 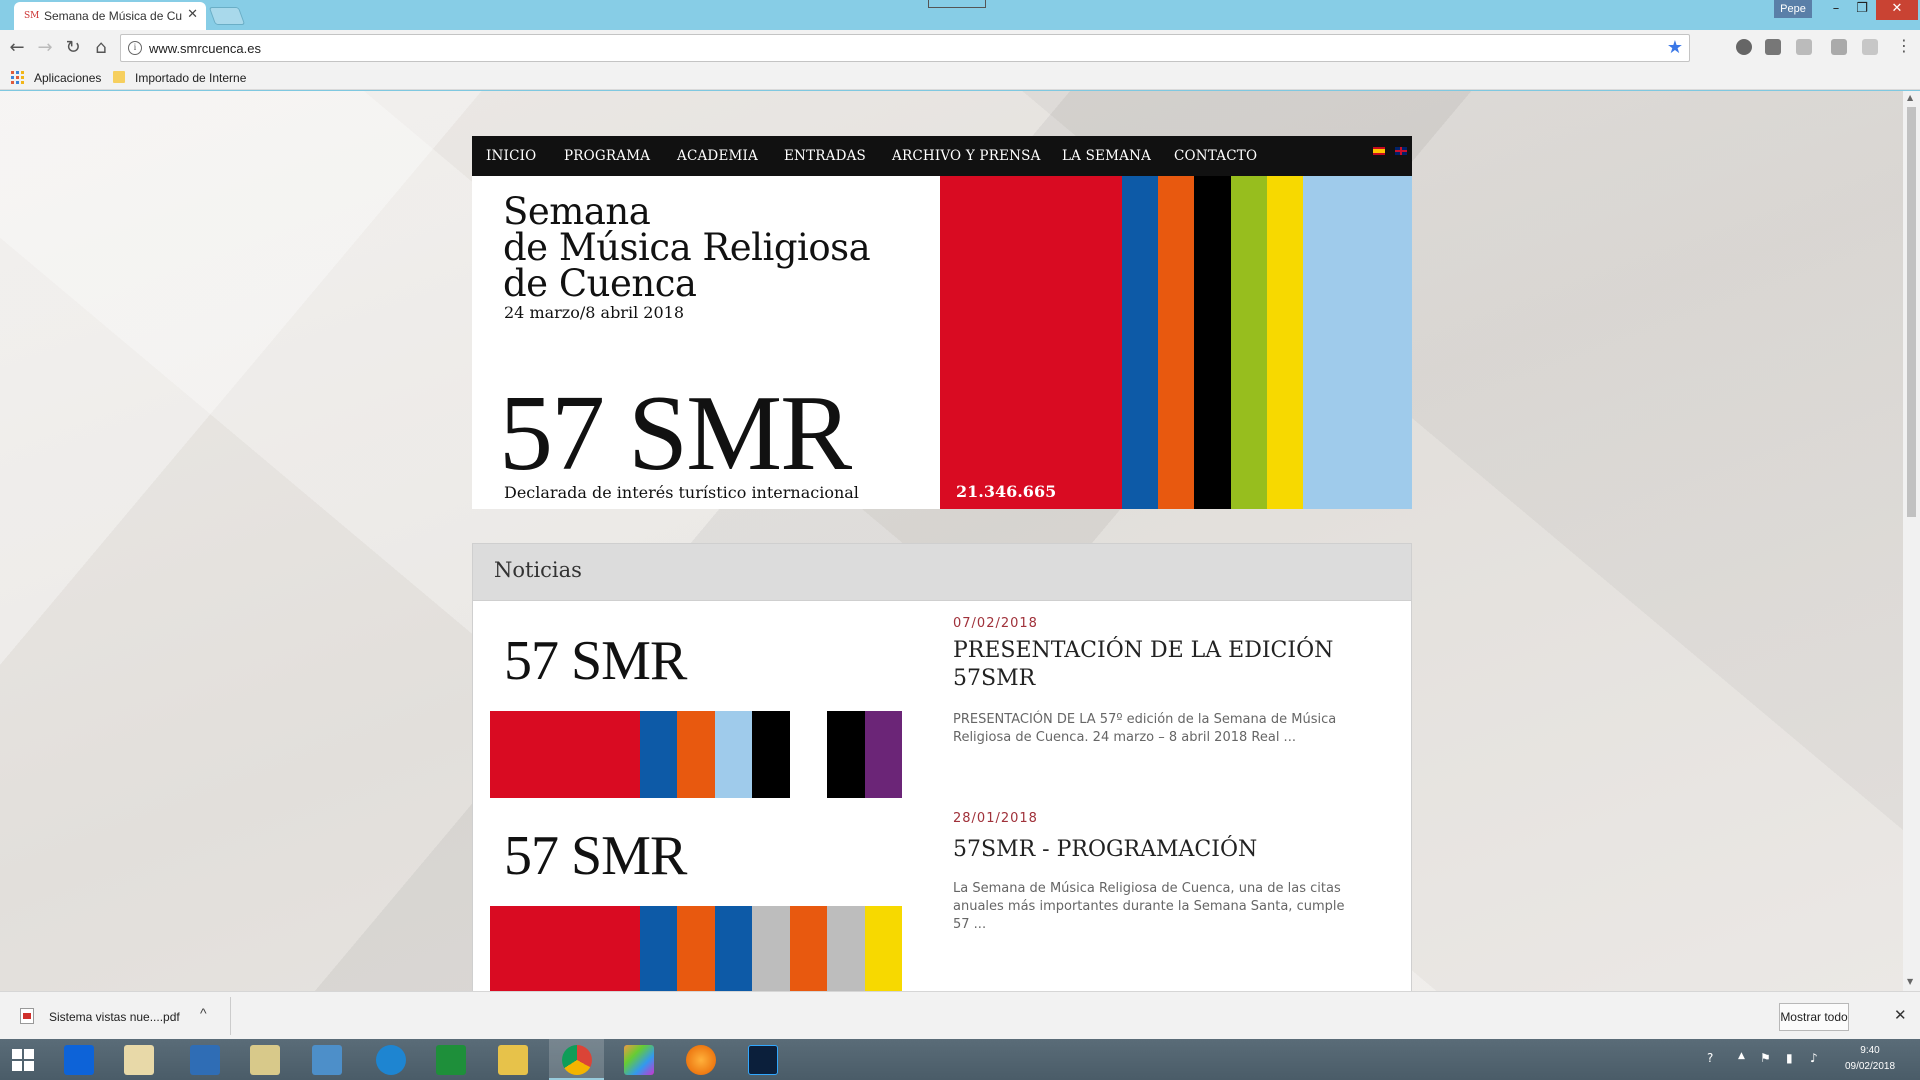 What do you see at coordinates (67, 78) in the screenshot?
I see `bookmark-apps: Aplicaciones` at bounding box center [67, 78].